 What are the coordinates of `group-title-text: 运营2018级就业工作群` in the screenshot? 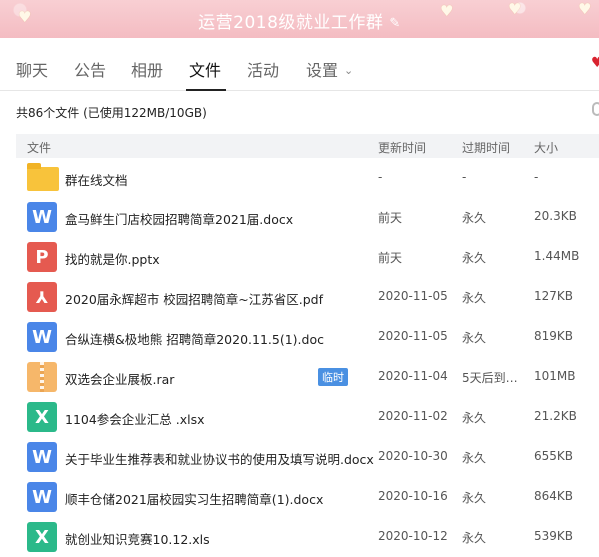 It's located at (291, 23).